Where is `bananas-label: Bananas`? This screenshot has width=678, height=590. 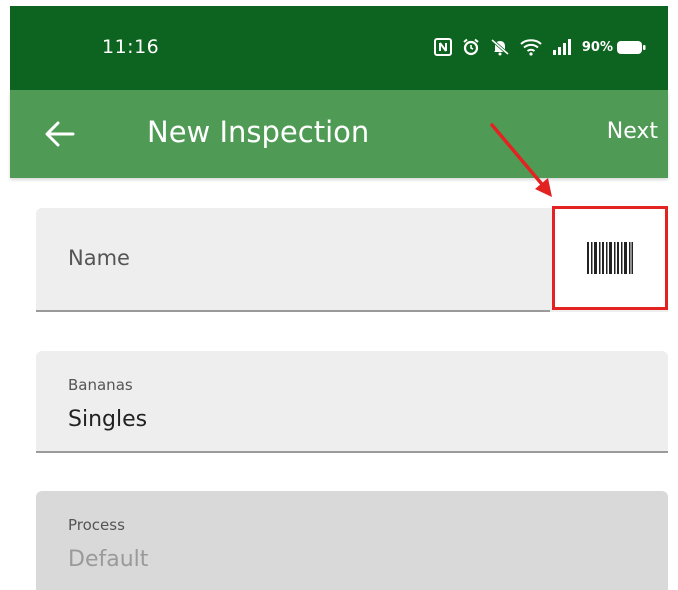
bananas-label: Bananas is located at coordinates (100, 385).